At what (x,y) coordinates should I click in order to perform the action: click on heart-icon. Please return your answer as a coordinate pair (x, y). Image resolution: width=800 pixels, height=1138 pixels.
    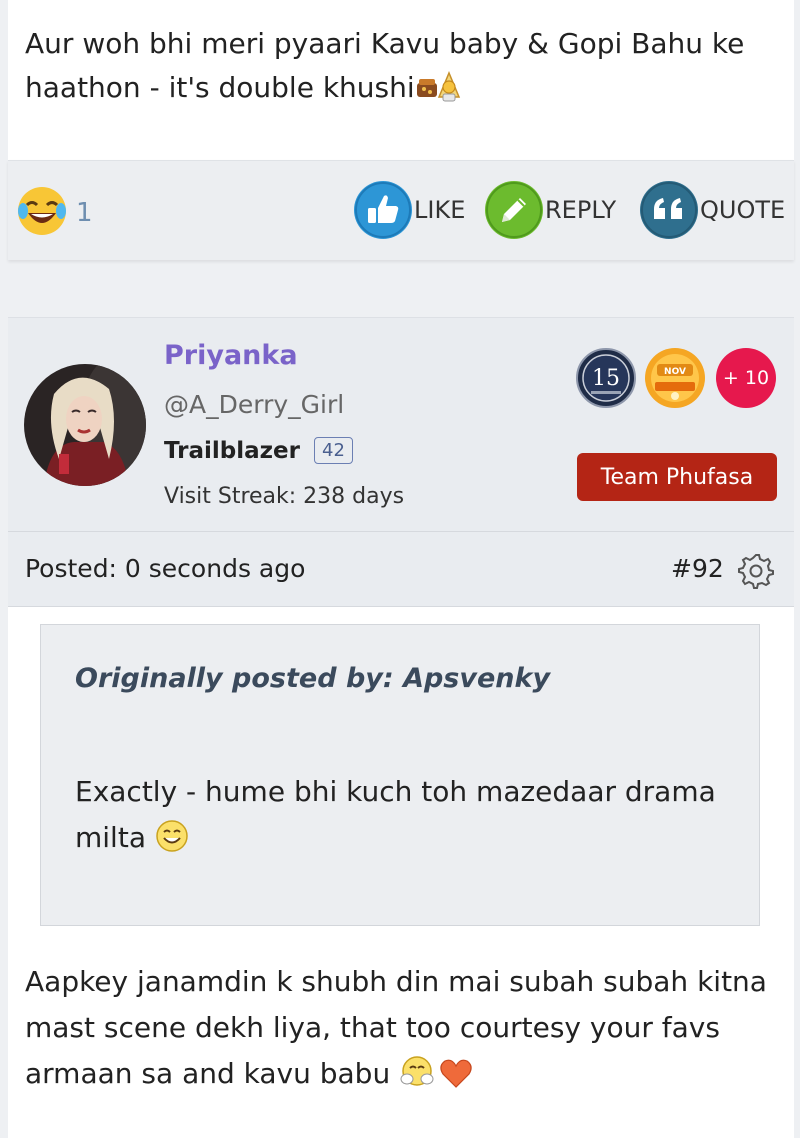
    Looking at the image, I should click on (456, 1080).